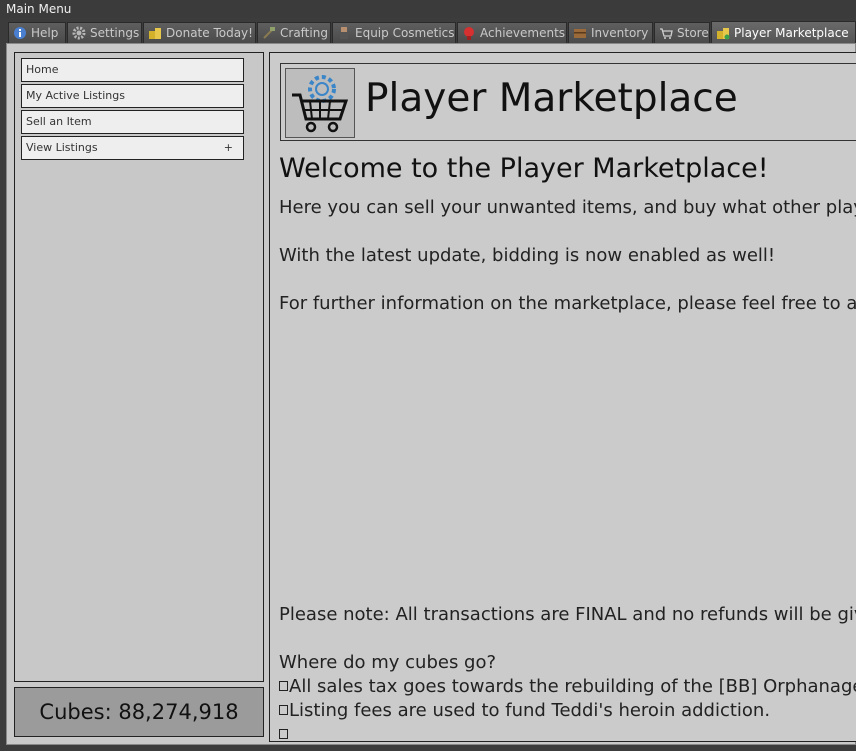 Image resolution: width=856 pixels, height=751 pixels. What do you see at coordinates (20, 33) in the screenshot?
I see `info-icon` at bounding box center [20, 33].